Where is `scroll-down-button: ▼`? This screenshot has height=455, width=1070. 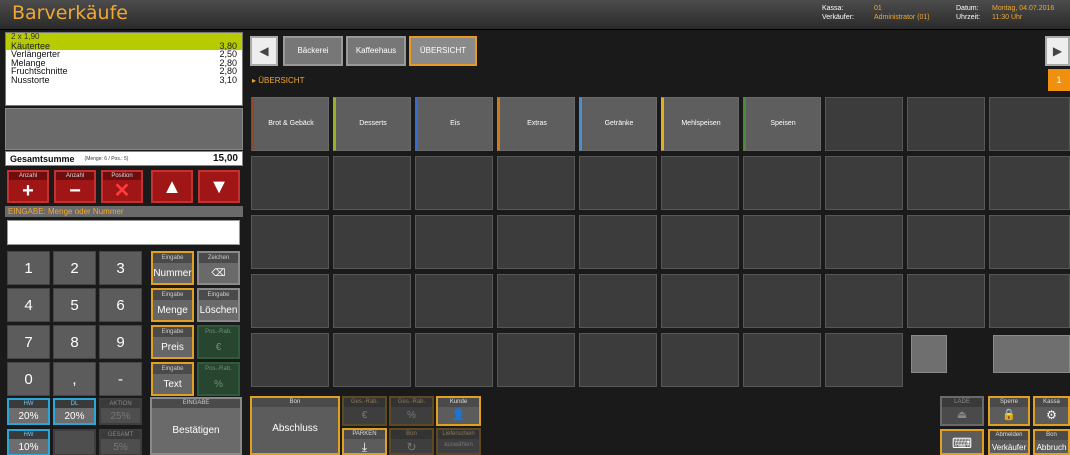
scroll-down-button: ▼ is located at coordinates (219, 186).